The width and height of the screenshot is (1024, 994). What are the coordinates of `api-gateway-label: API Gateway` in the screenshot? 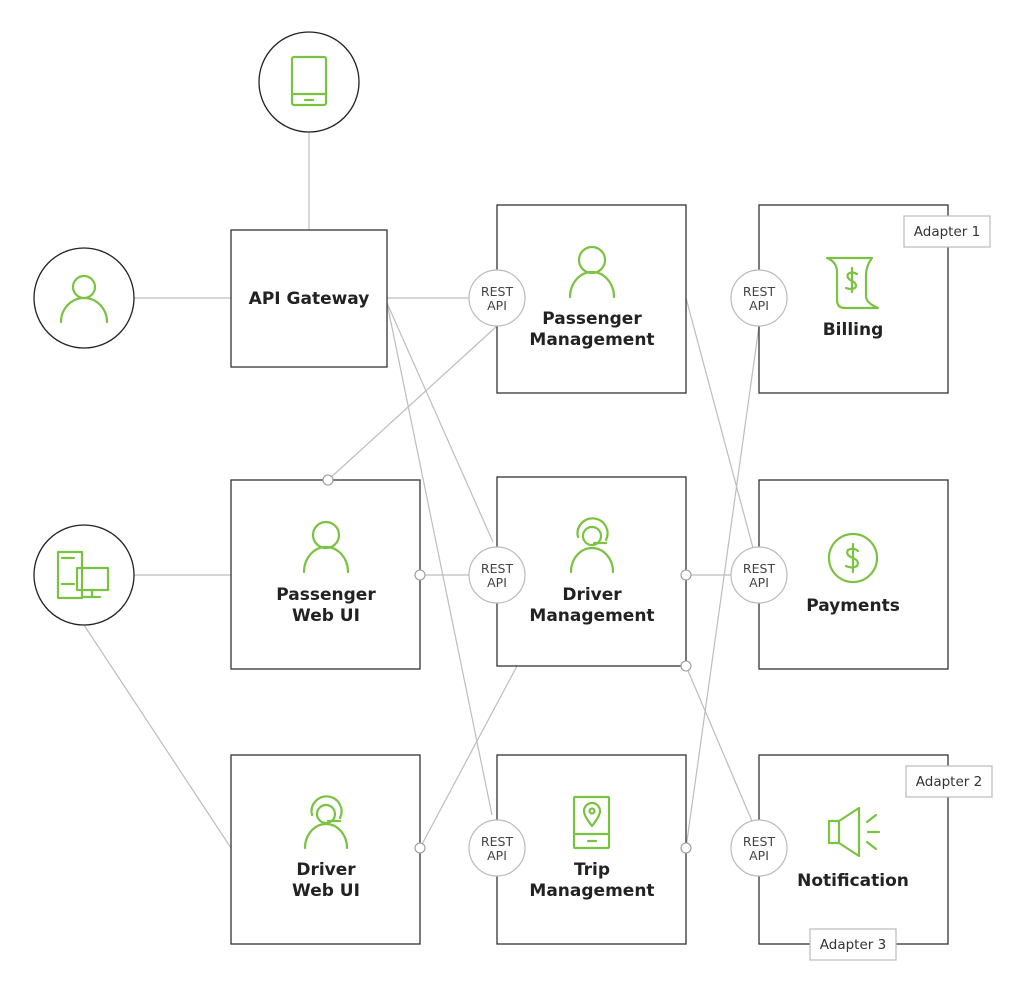 It's located at (309, 299).